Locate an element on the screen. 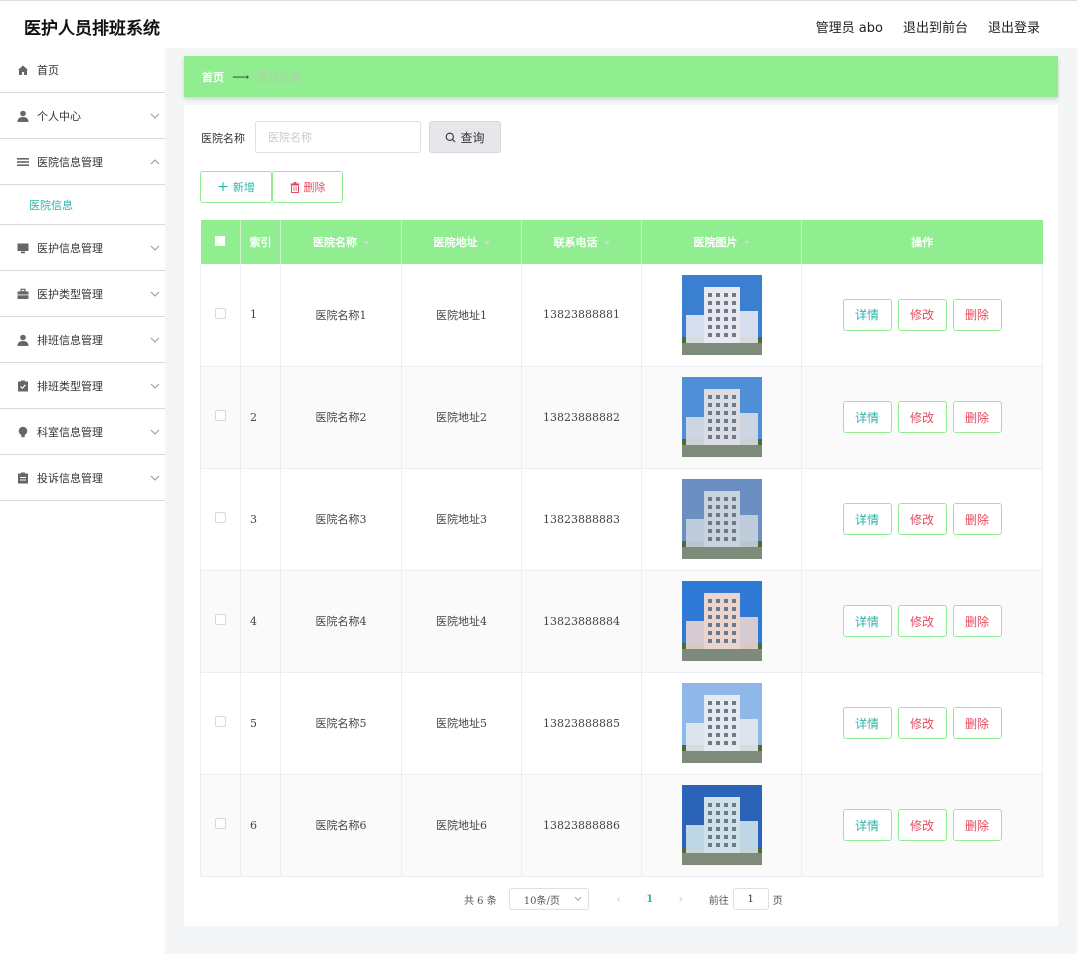  sidebar-item-nurse-type-mgmt: 医护类型管理 is located at coordinates (82, 294).